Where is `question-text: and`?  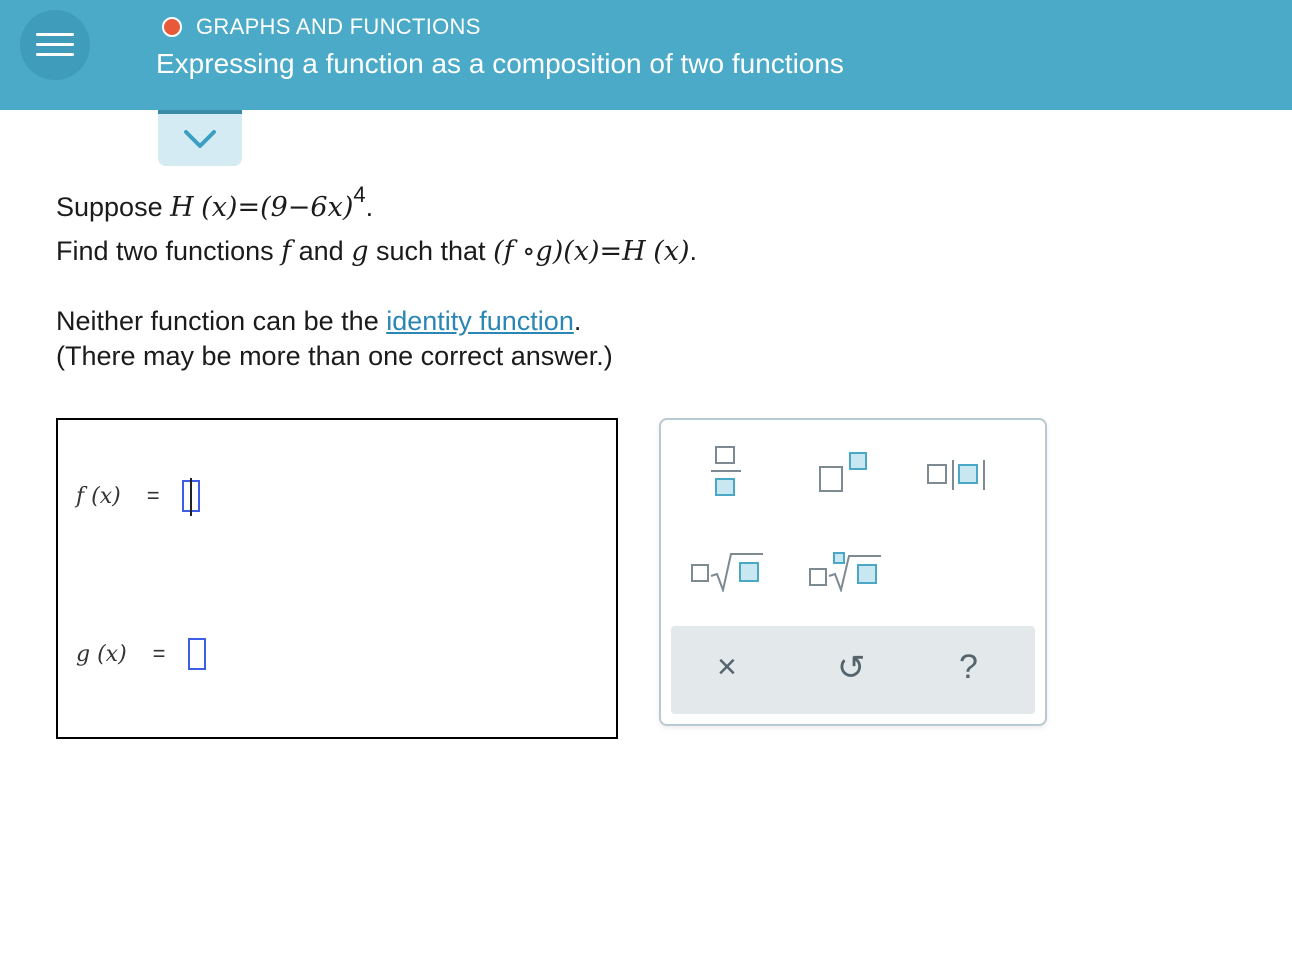 question-text: and is located at coordinates (321, 251).